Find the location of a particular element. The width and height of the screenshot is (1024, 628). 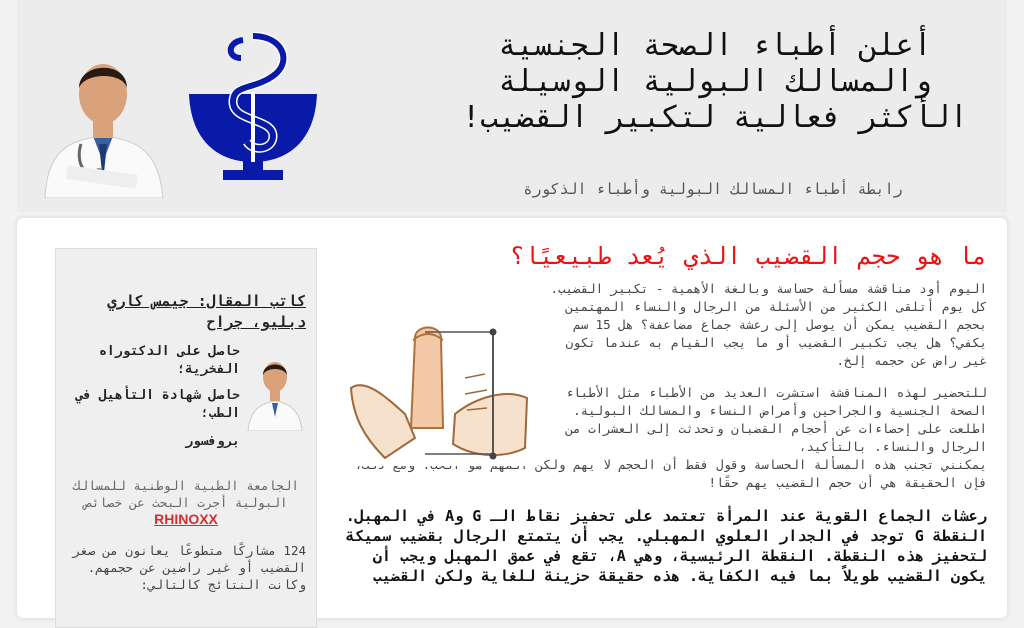

credential-professor: بروفسور is located at coordinates (212, 441).